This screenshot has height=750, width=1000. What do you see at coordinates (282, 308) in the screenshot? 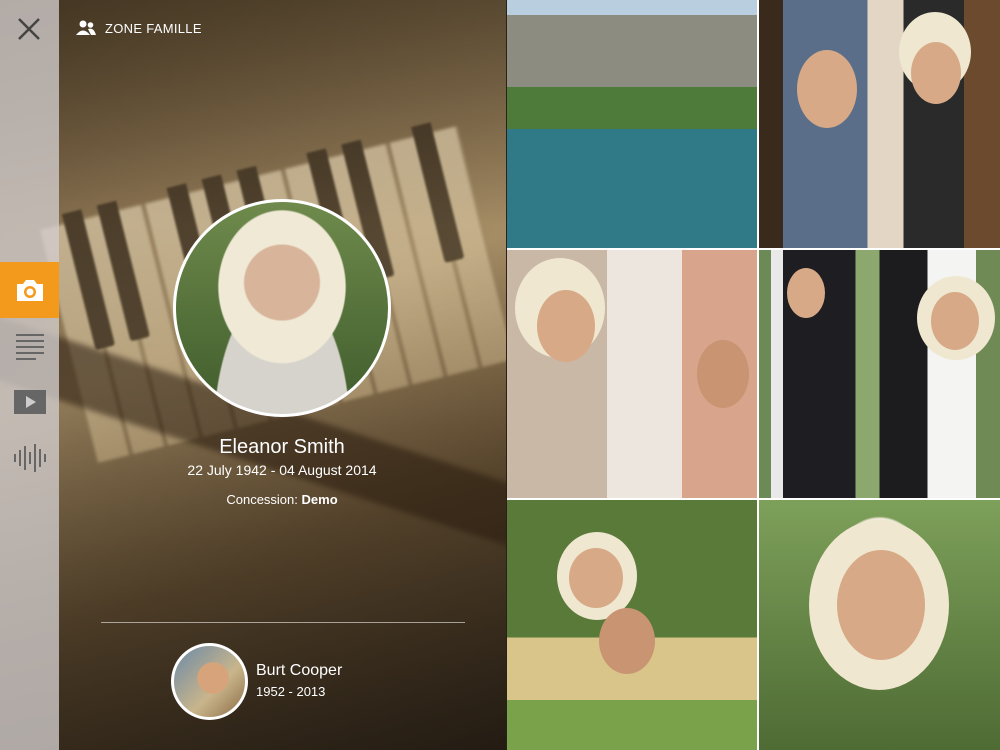
I see `profile-portrait` at bounding box center [282, 308].